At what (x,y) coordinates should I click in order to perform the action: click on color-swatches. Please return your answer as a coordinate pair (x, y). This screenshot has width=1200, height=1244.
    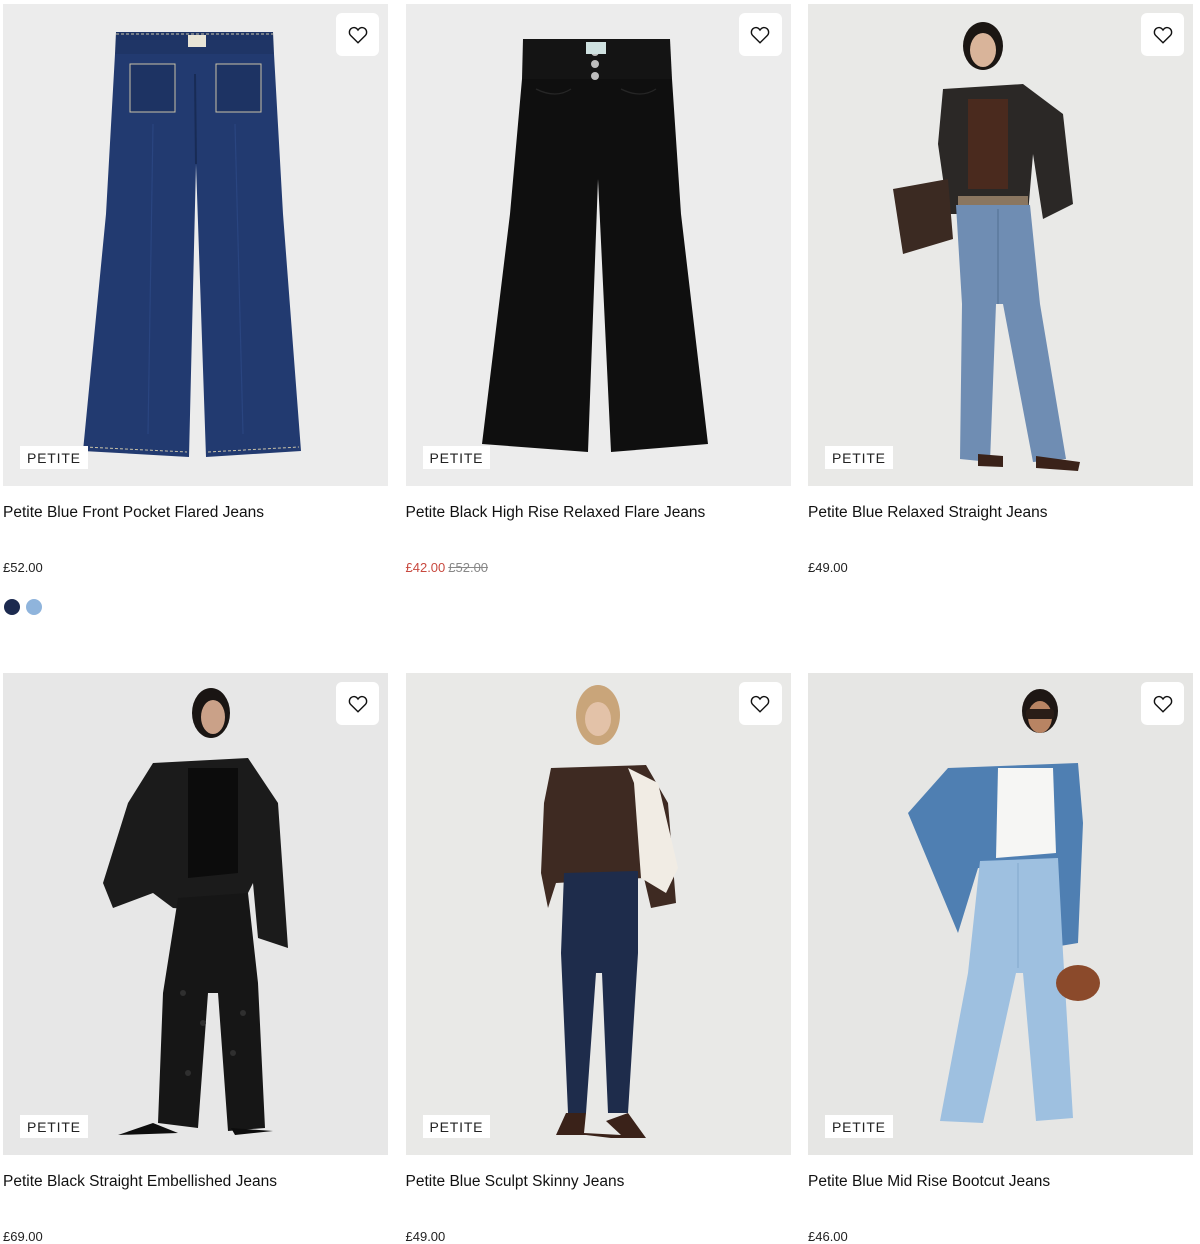
    Looking at the image, I should click on (23, 607).